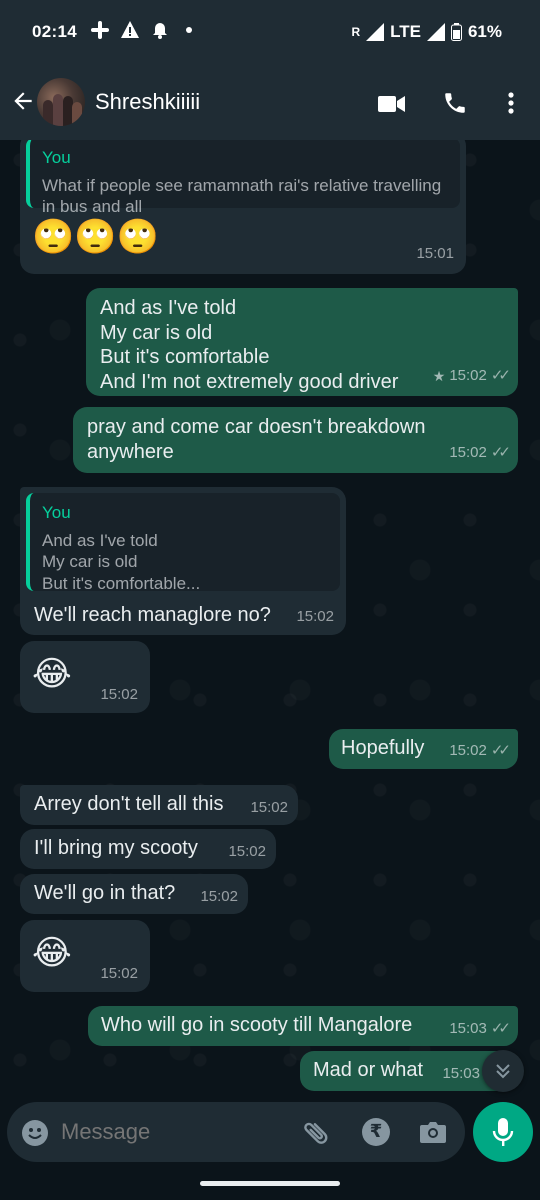 The height and width of the screenshot is (1200, 540). Describe the element at coordinates (461, 1073) in the screenshot. I see `message-meta: 15:03` at that location.